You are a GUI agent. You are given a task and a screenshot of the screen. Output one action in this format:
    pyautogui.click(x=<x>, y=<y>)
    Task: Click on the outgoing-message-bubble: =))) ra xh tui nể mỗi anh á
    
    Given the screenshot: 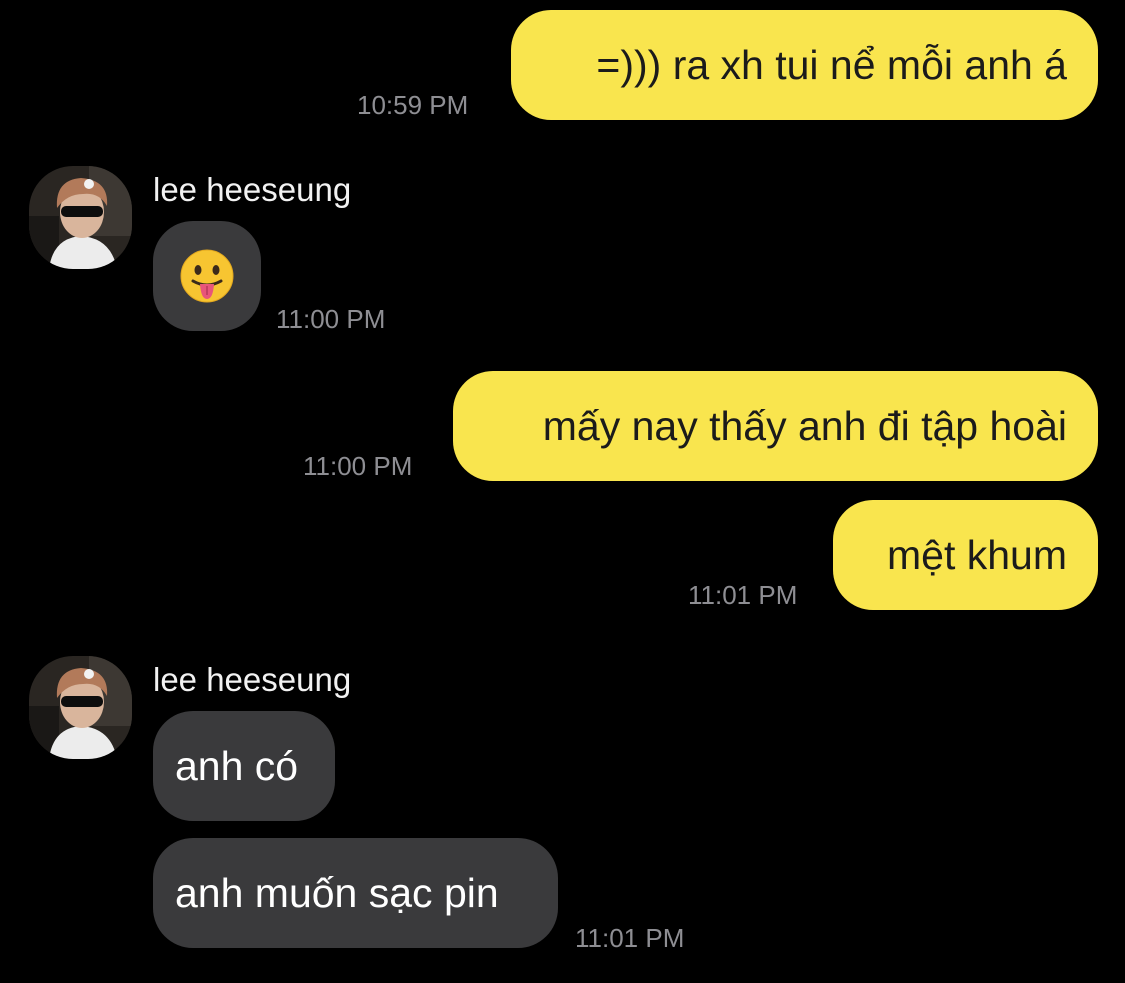 What is the action you would take?
    pyautogui.click(x=804, y=65)
    